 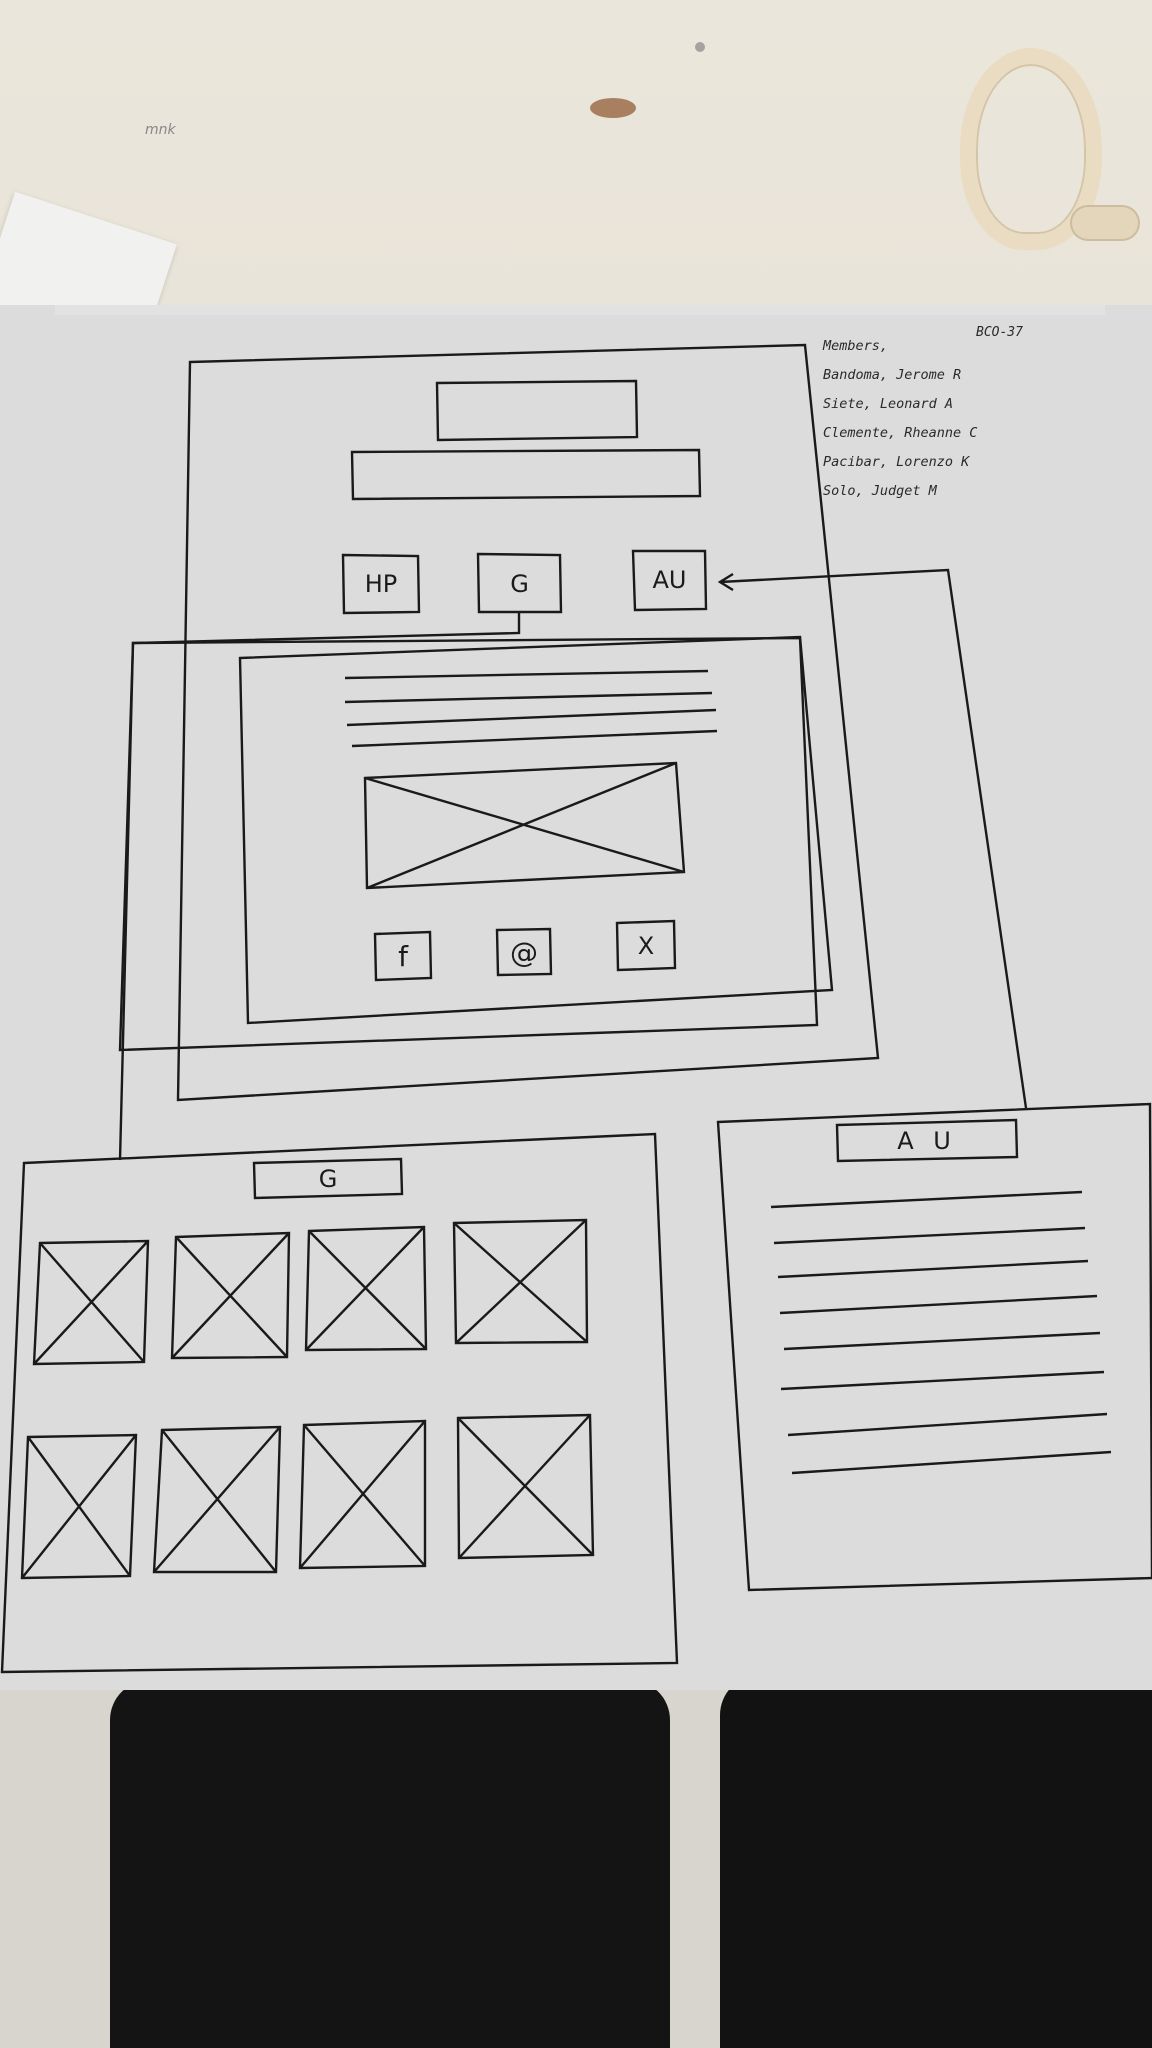 What do you see at coordinates (537, 410) in the screenshot?
I see `header-title-box` at bounding box center [537, 410].